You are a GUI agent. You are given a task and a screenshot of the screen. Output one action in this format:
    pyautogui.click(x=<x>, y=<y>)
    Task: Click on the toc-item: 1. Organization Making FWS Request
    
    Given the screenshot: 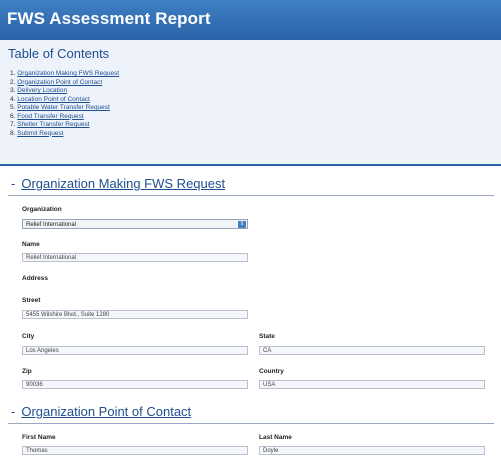 What is the action you would take?
    pyautogui.click(x=64, y=74)
    